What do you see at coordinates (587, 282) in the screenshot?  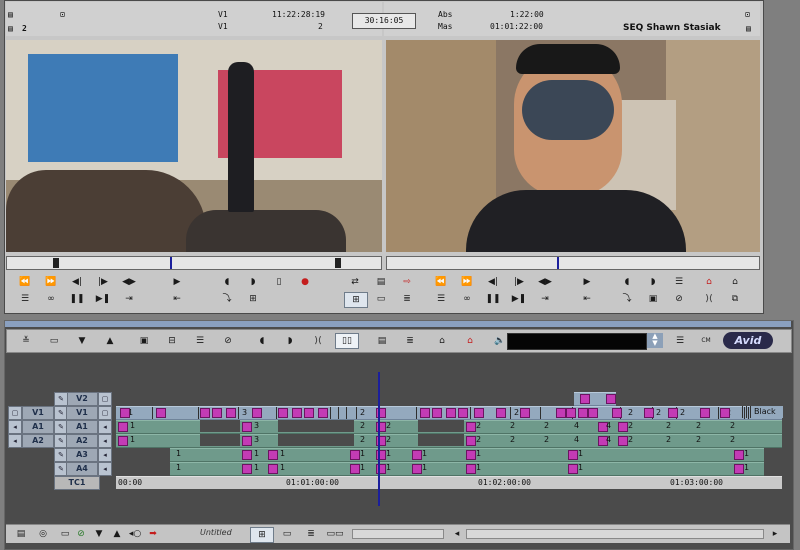 I see `rec-play-button: ▶` at bounding box center [587, 282].